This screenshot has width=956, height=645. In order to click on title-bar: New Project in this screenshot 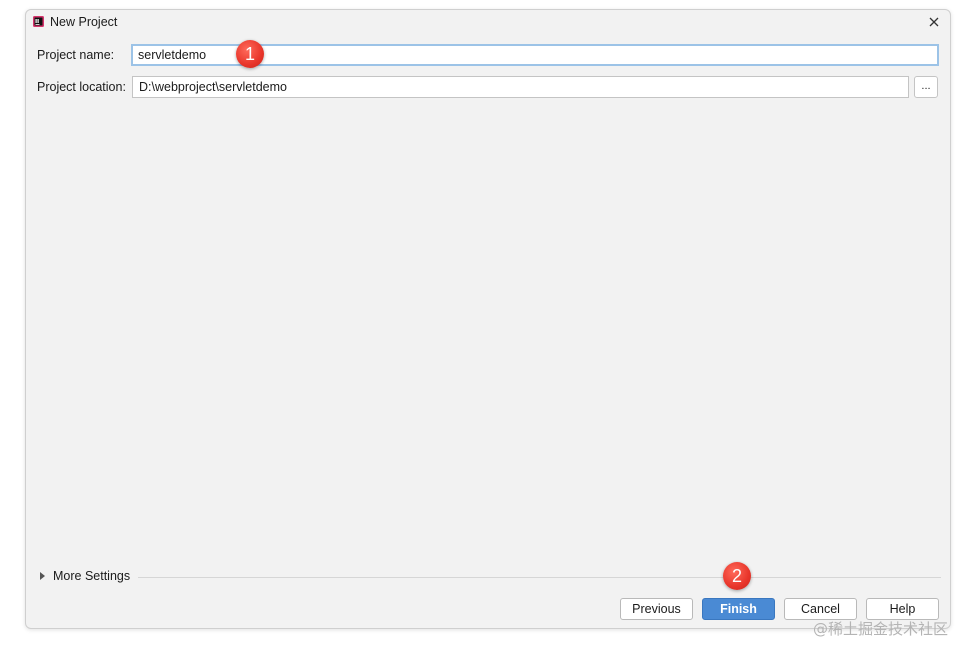, I will do `click(488, 22)`.